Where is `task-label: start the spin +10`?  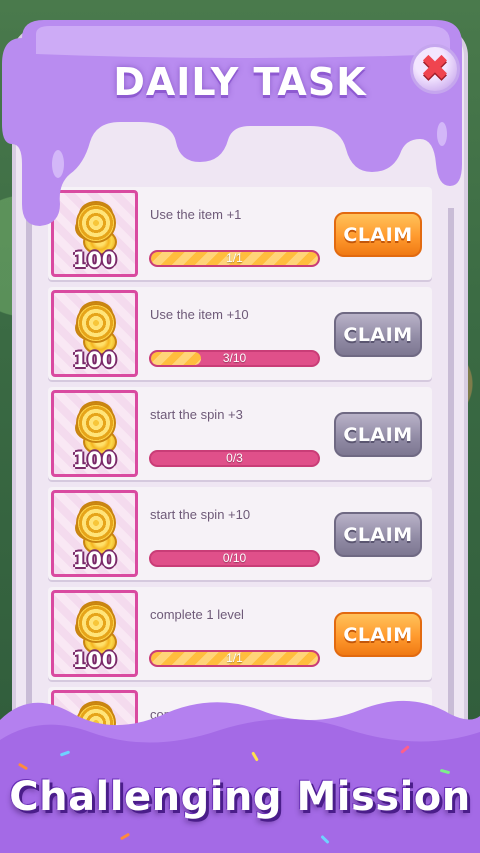
task-label: start the spin +10 is located at coordinates (200, 514).